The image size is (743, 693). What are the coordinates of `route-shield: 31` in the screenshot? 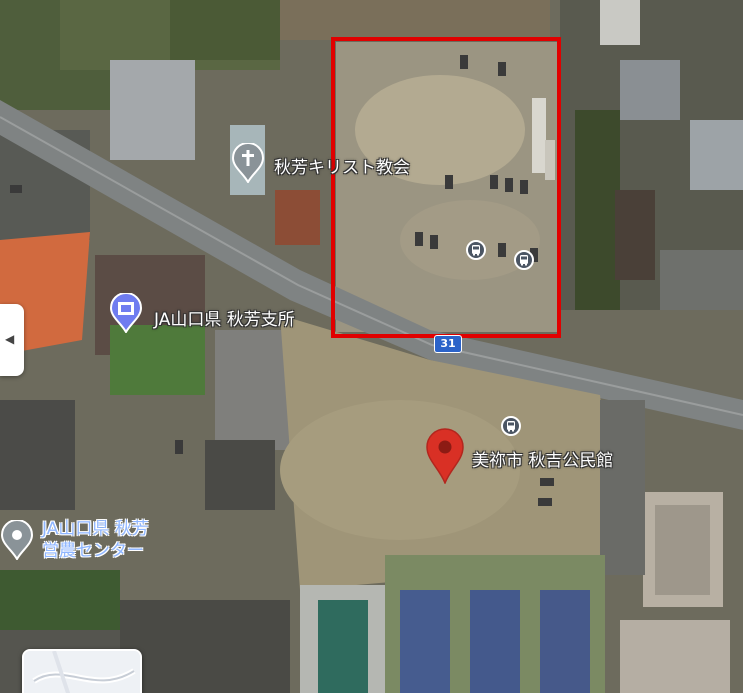 It's located at (448, 344).